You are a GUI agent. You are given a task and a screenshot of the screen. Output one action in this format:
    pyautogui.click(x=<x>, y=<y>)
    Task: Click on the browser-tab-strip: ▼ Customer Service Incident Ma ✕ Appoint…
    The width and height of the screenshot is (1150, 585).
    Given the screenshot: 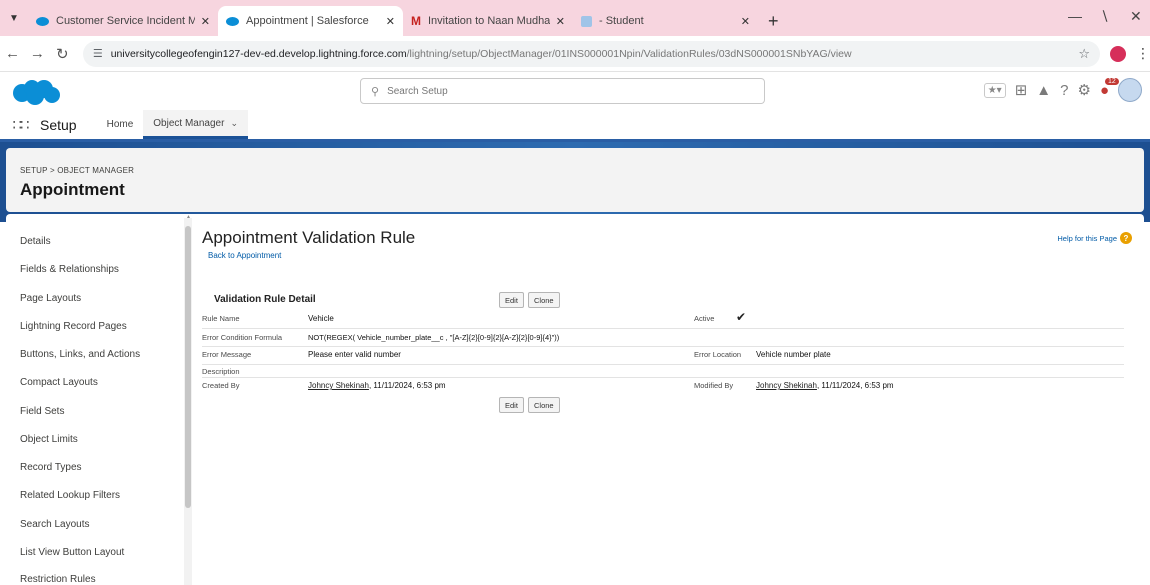 What is the action you would take?
    pyautogui.click(x=575, y=18)
    